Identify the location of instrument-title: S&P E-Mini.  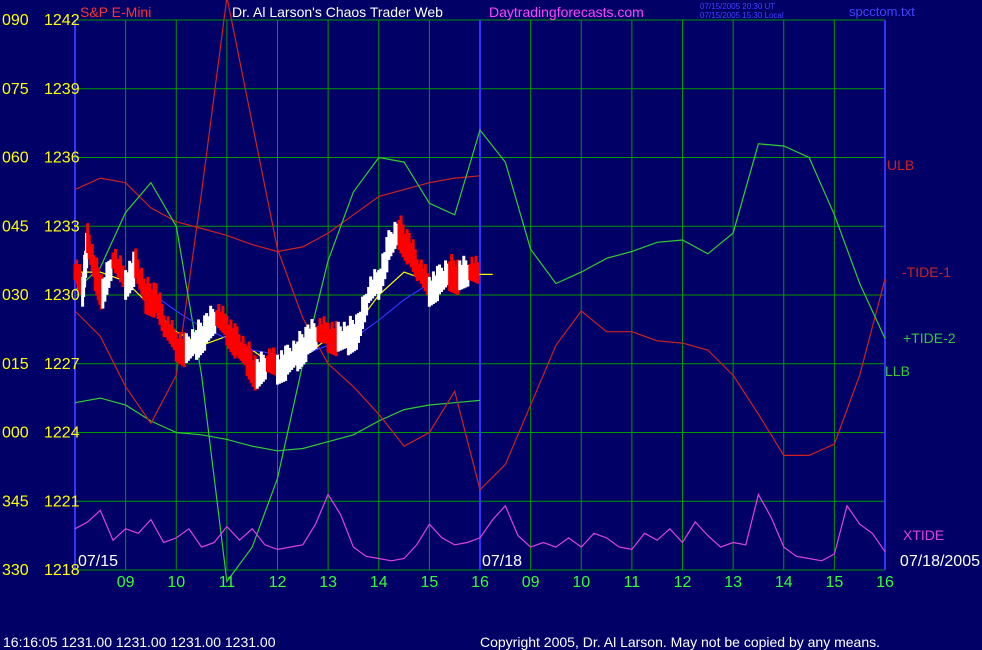
(115, 12).